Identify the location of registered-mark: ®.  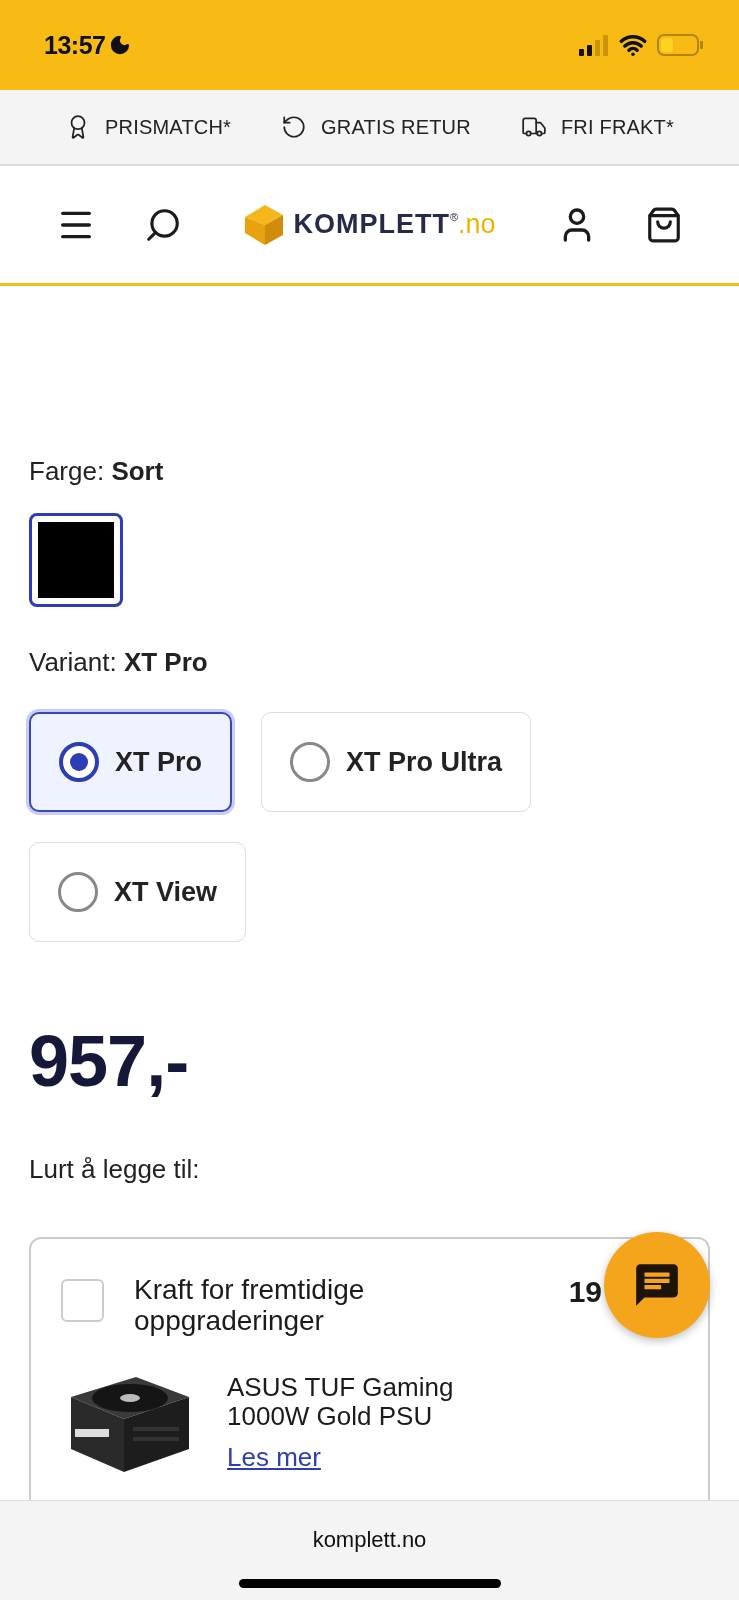
(454, 217).